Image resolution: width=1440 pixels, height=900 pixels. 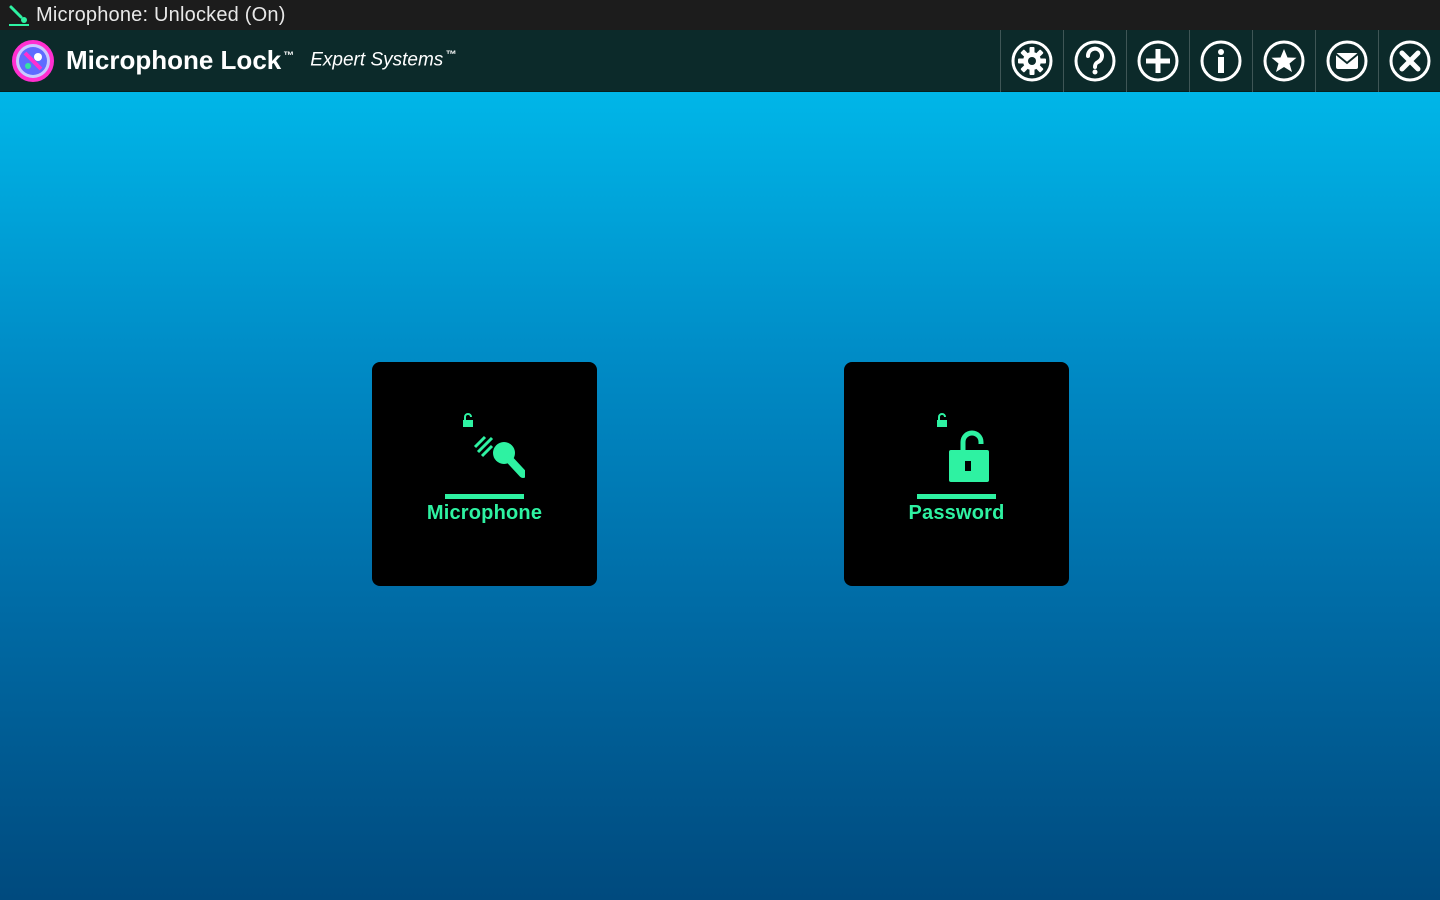 I want to click on toolbar, so click(x=1220, y=61).